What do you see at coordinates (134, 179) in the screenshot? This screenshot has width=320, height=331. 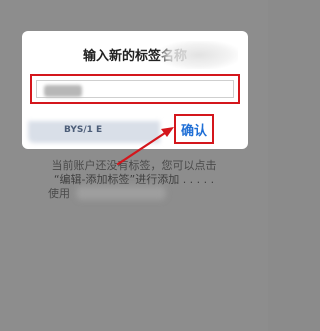 I see `empty-tags-message-line2: “编辑-添加标签”进行添加 . . . . .` at bounding box center [134, 179].